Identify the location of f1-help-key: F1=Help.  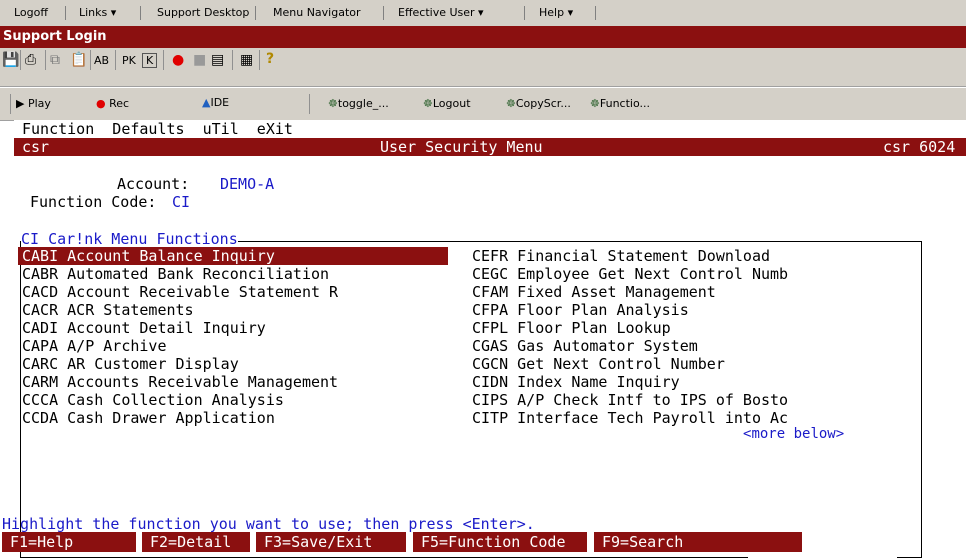
(69, 542).